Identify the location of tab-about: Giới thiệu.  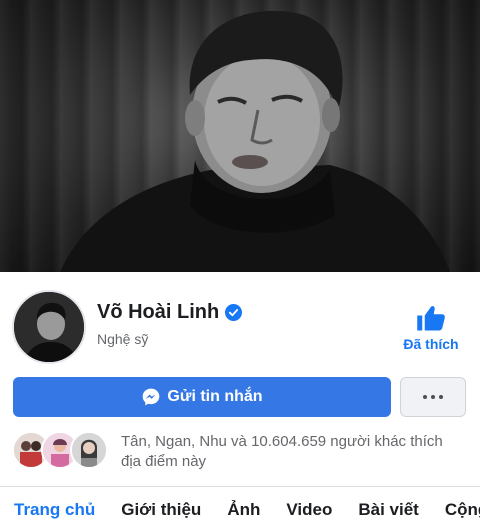
(161, 510).